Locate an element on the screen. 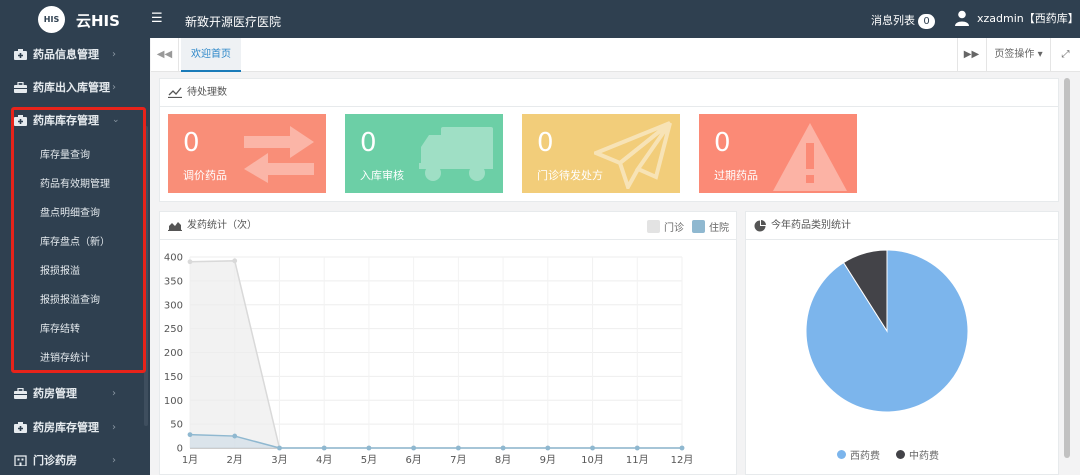 The width and height of the screenshot is (1080, 475). card-label: 调价药品 is located at coordinates (205, 175).